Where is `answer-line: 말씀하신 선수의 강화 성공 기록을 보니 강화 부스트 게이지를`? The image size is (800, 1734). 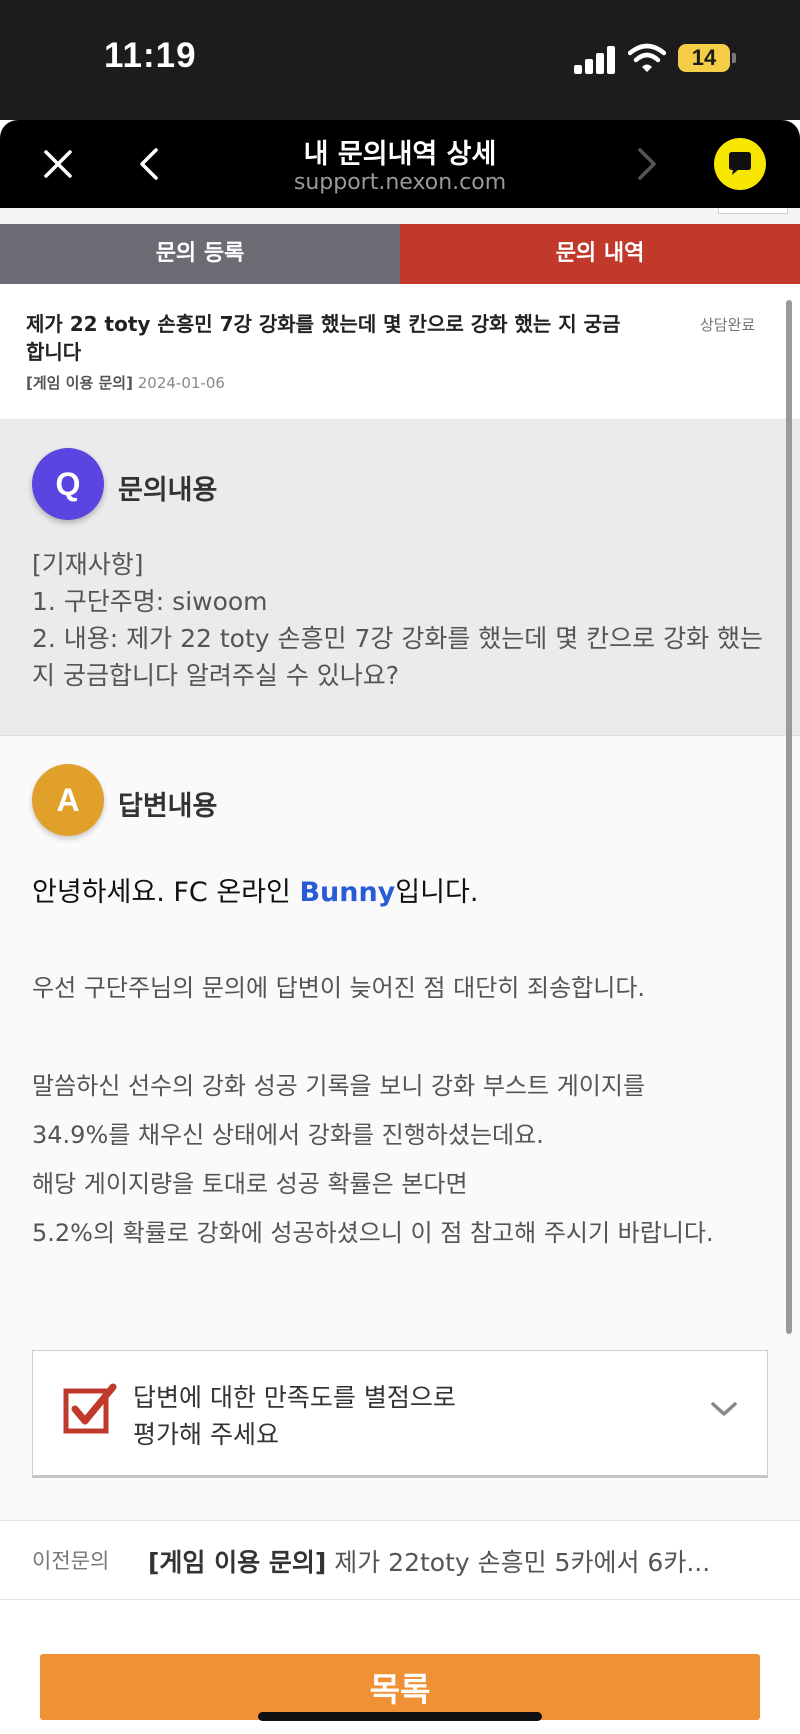 answer-line: 말씀하신 선수의 강화 성공 기록을 보니 강화 부스트 게이지를 is located at coordinates (339, 1086).